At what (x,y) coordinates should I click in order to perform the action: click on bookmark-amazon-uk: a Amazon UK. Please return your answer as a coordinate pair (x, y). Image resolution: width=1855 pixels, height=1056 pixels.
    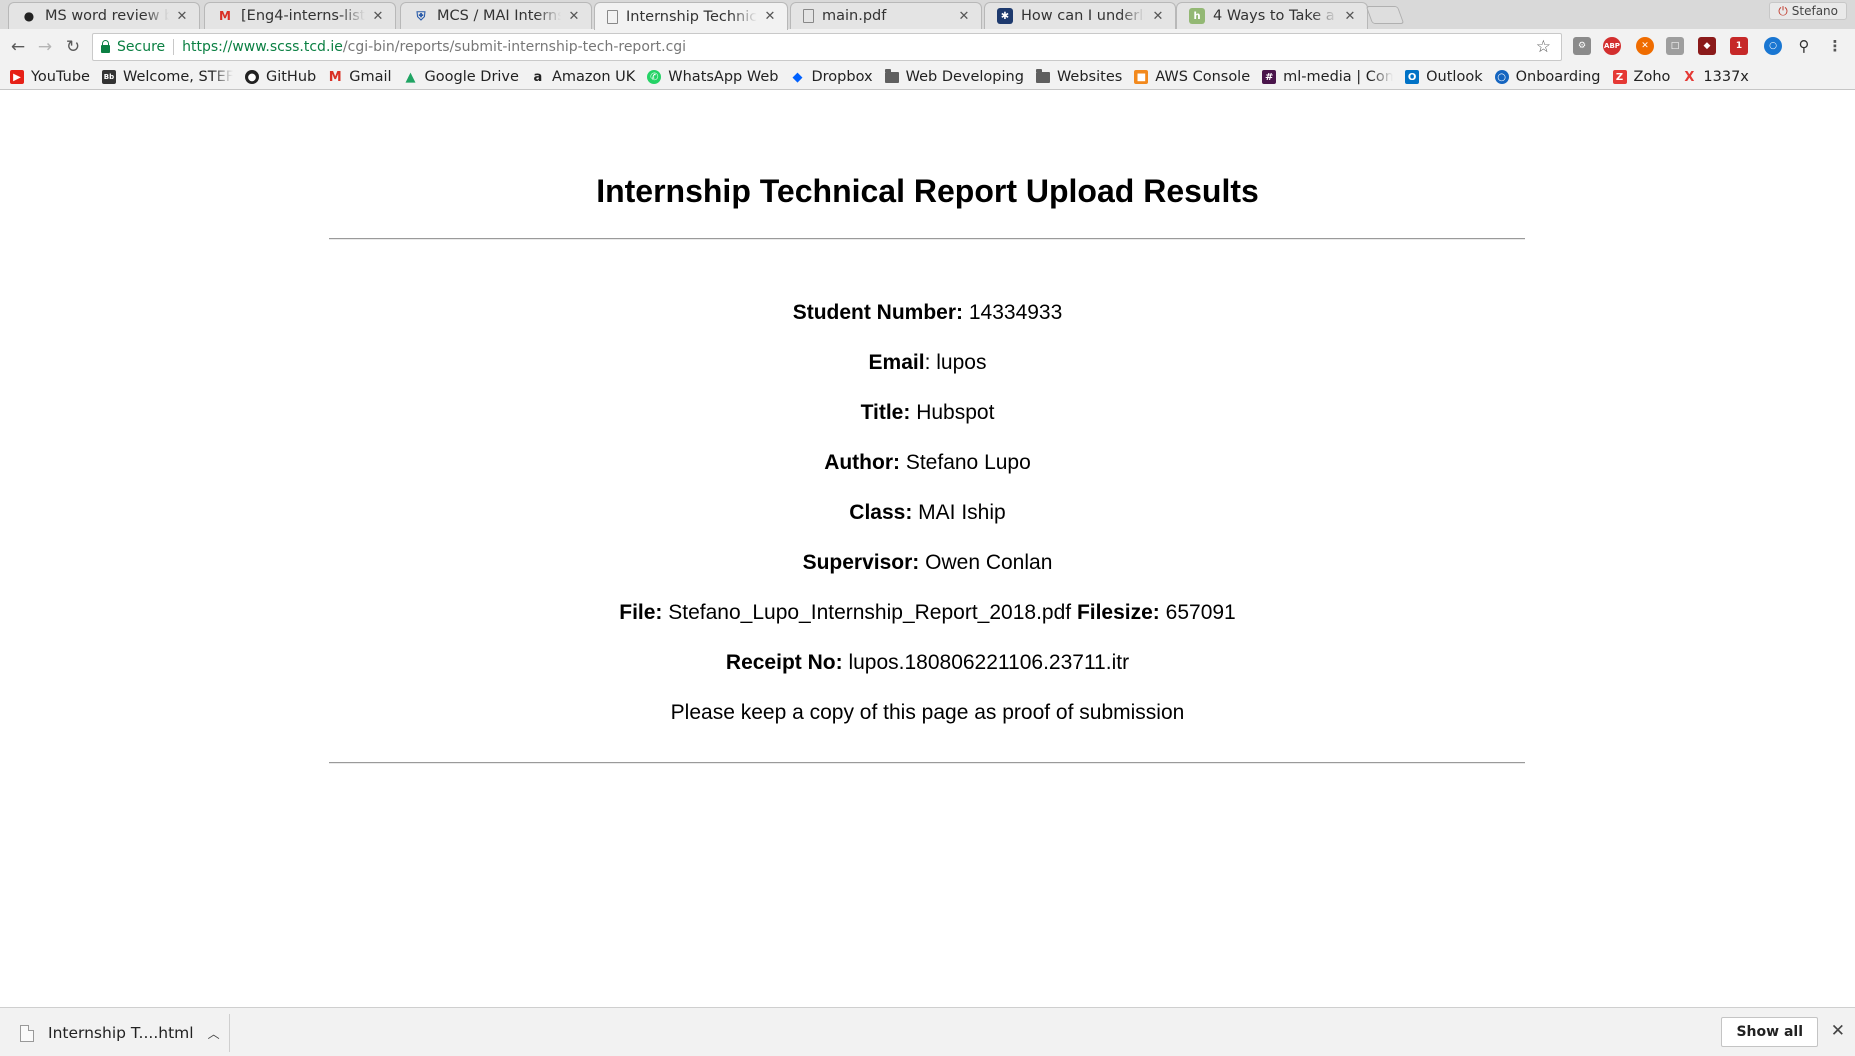
    Looking at the image, I should click on (583, 77).